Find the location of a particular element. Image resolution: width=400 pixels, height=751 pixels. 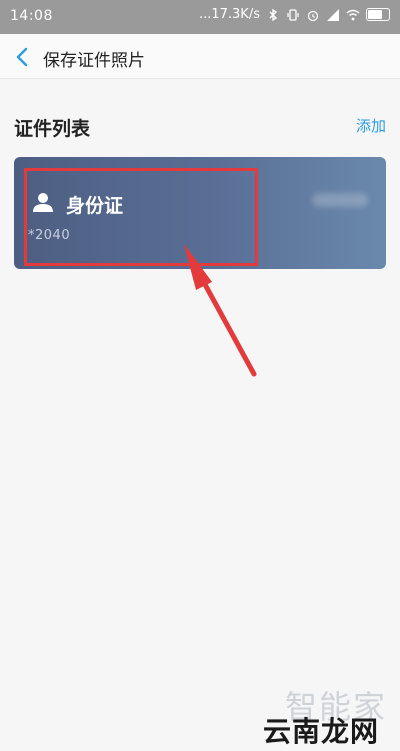

page-title: 保存证件照片 is located at coordinates (94, 61).